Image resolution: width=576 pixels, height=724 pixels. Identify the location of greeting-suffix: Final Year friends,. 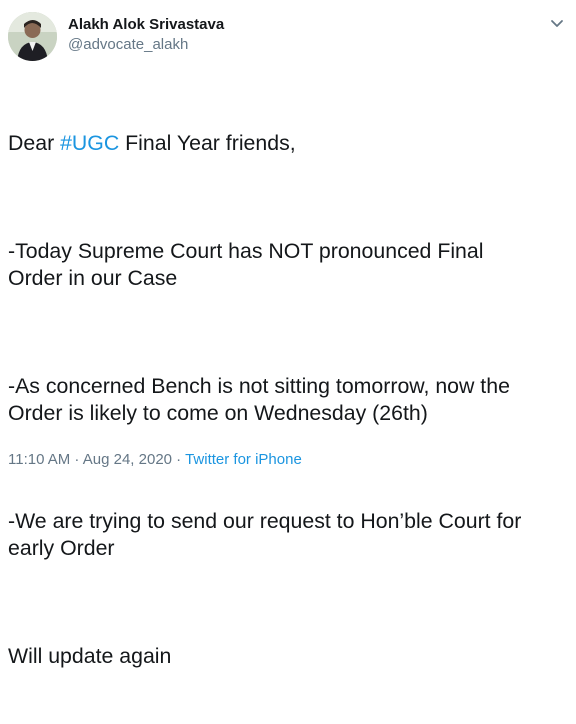
(207, 143).